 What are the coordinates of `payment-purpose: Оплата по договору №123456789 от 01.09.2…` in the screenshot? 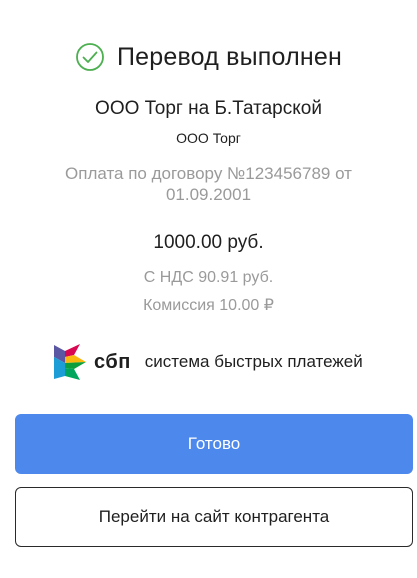 It's located at (208, 184).